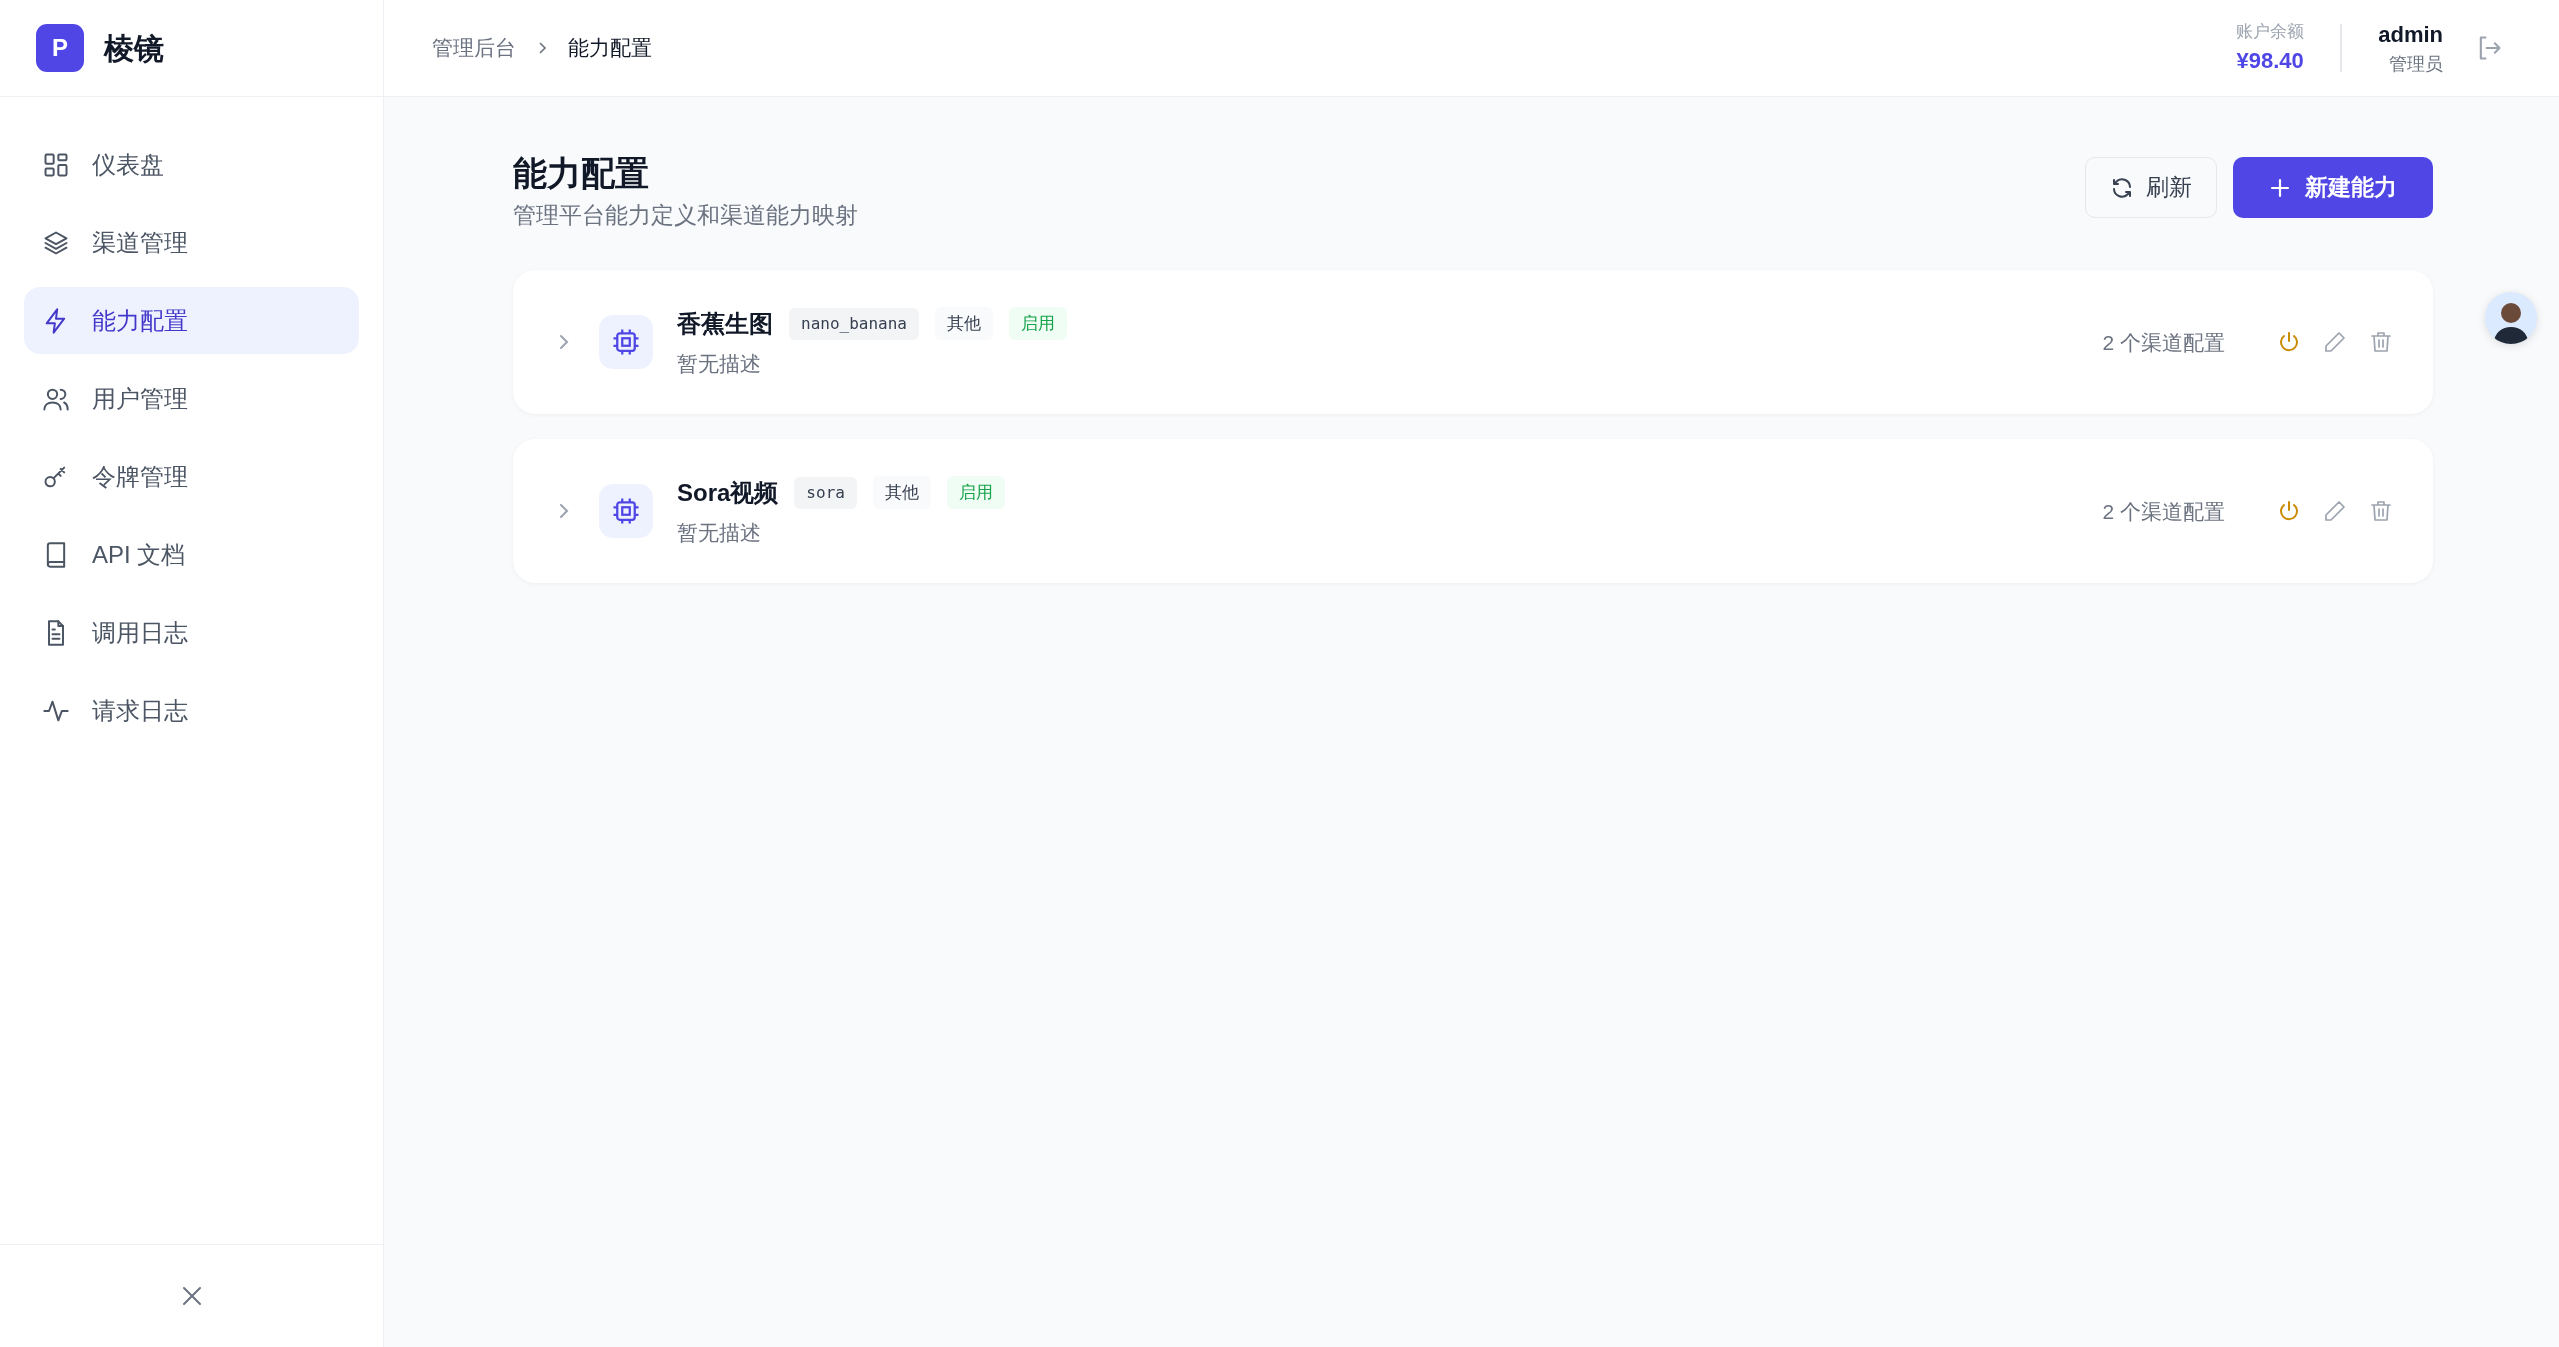 The width and height of the screenshot is (2559, 1347). What do you see at coordinates (2270, 31) in the screenshot?
I see `balance-label: 账户余额` at bounding box center [2270, 31].